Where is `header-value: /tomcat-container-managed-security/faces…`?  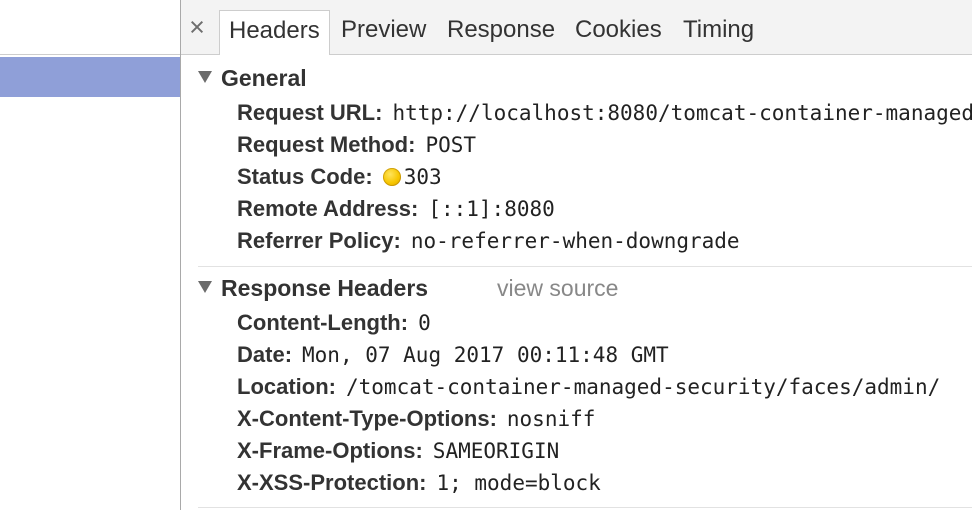 header-value: /tomcat-container-managed-security/faces… is located at coordinates (643, 387).